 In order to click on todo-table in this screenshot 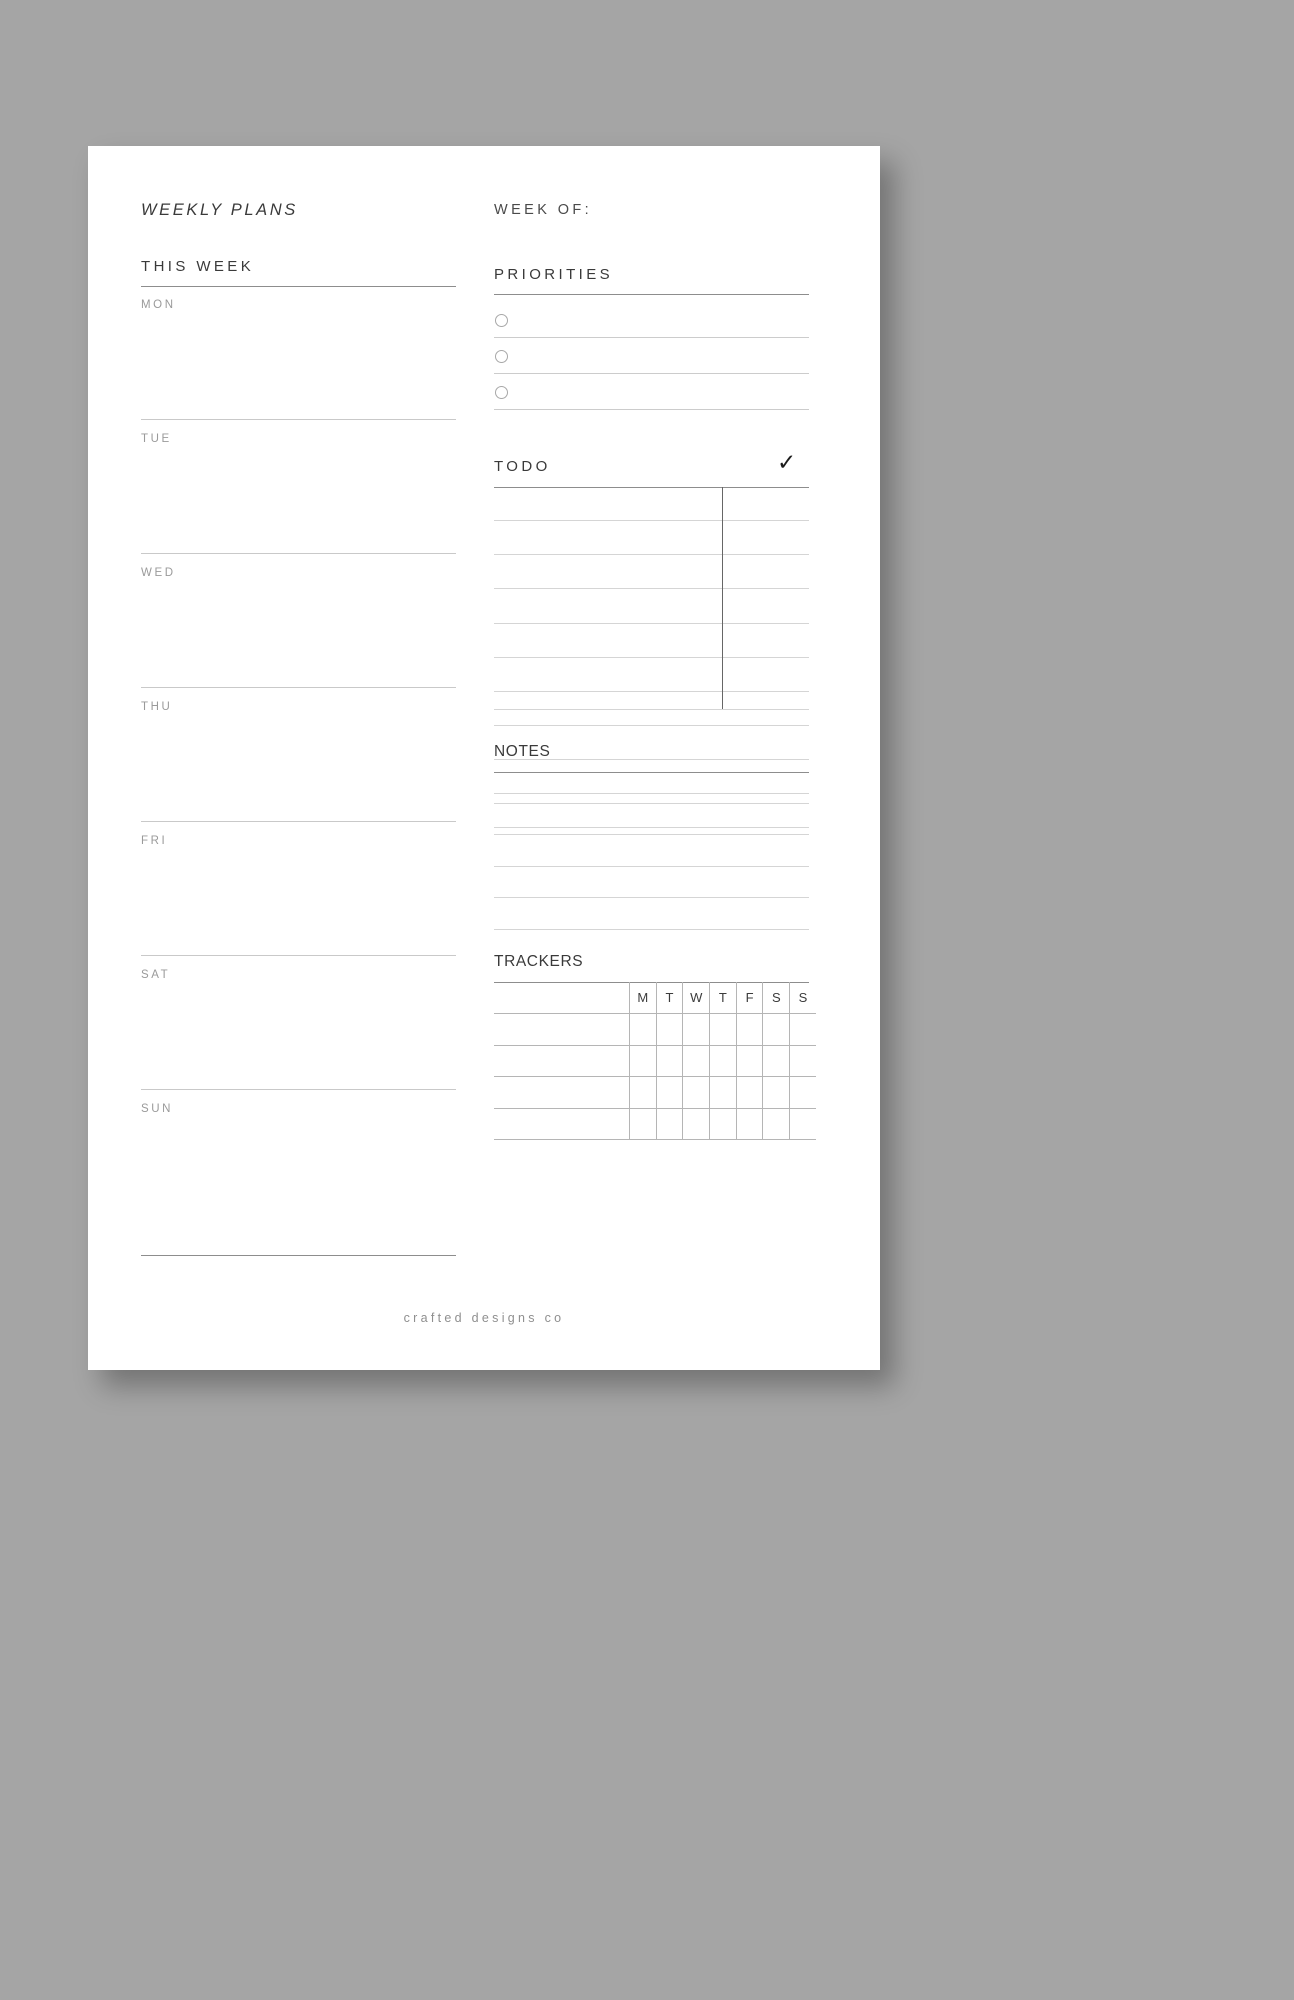, I will do `click(651, 658)`.